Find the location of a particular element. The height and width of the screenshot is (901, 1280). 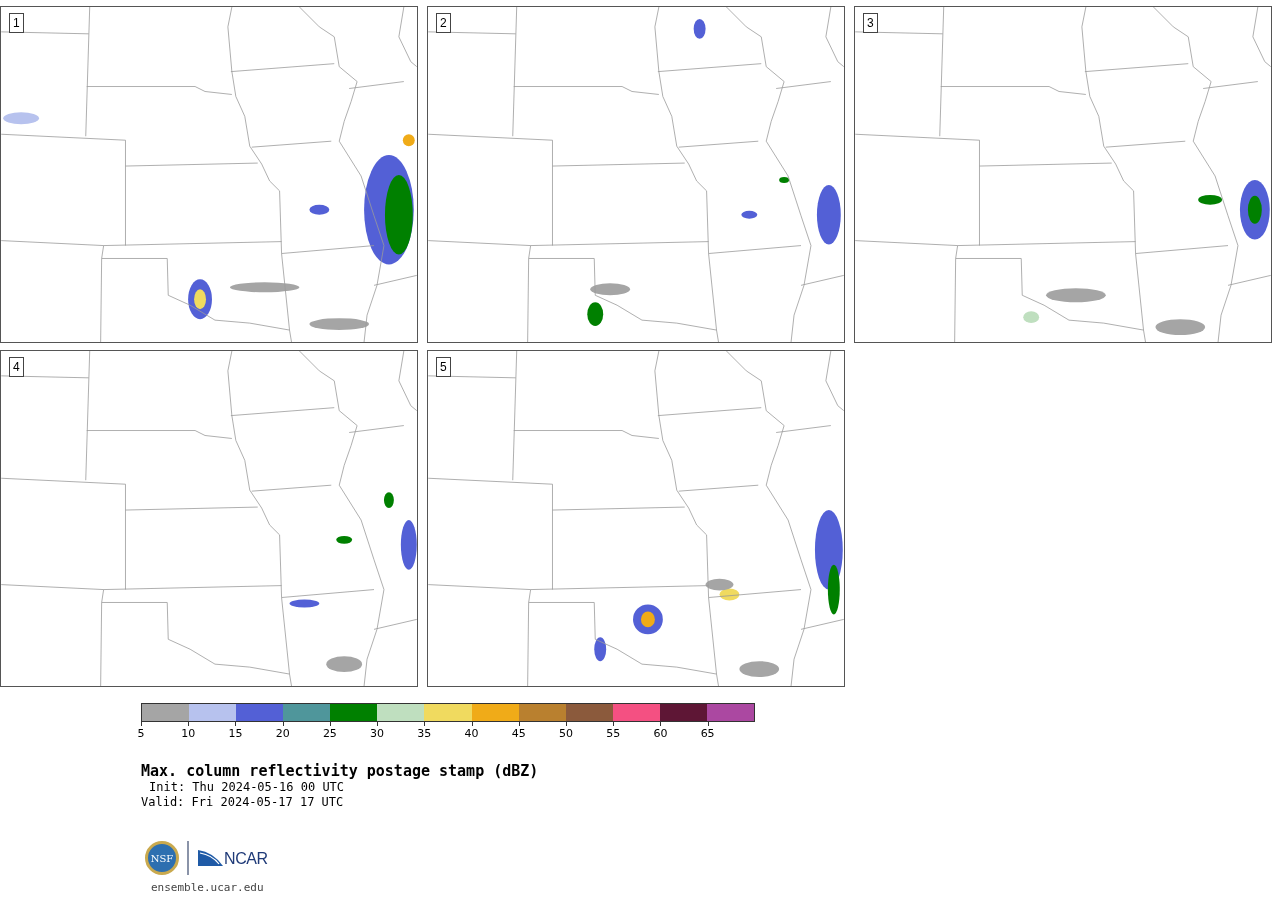

tick-label: 30 is located at coordinates (377, 733).